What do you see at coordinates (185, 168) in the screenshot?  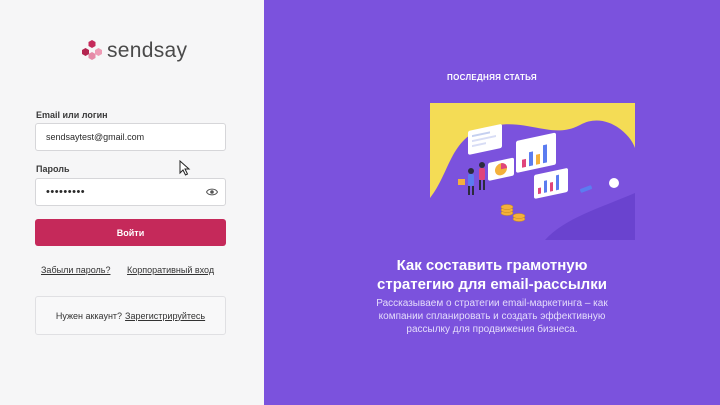 I see `mouse-pointer-icon` at bounding box center [185, 168].